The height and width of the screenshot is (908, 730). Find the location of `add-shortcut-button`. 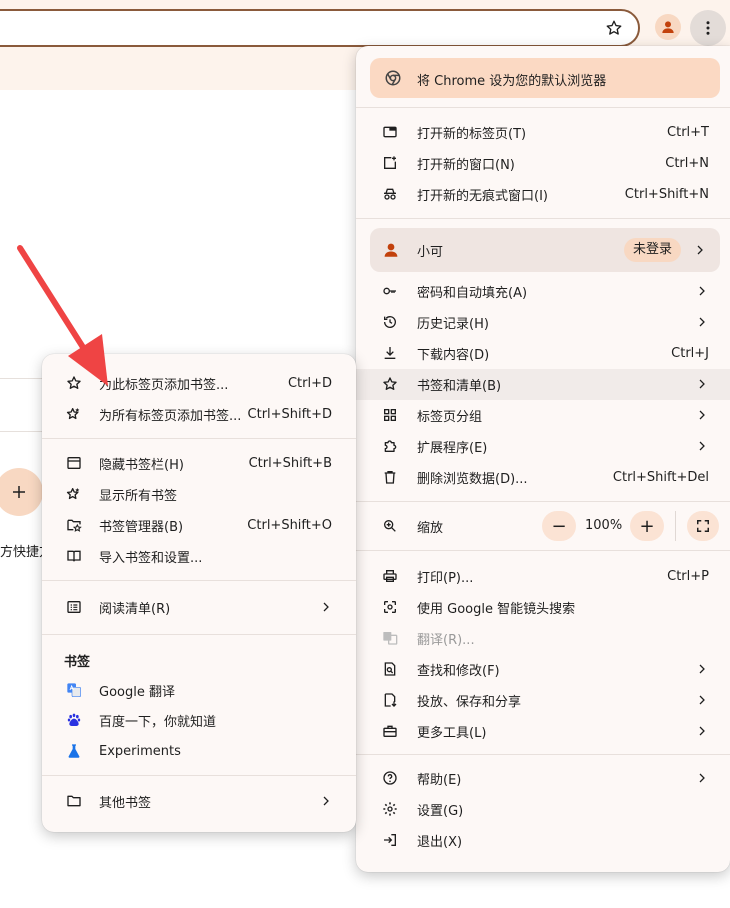

add-shortcut-button is located at coordinates (21, 492).